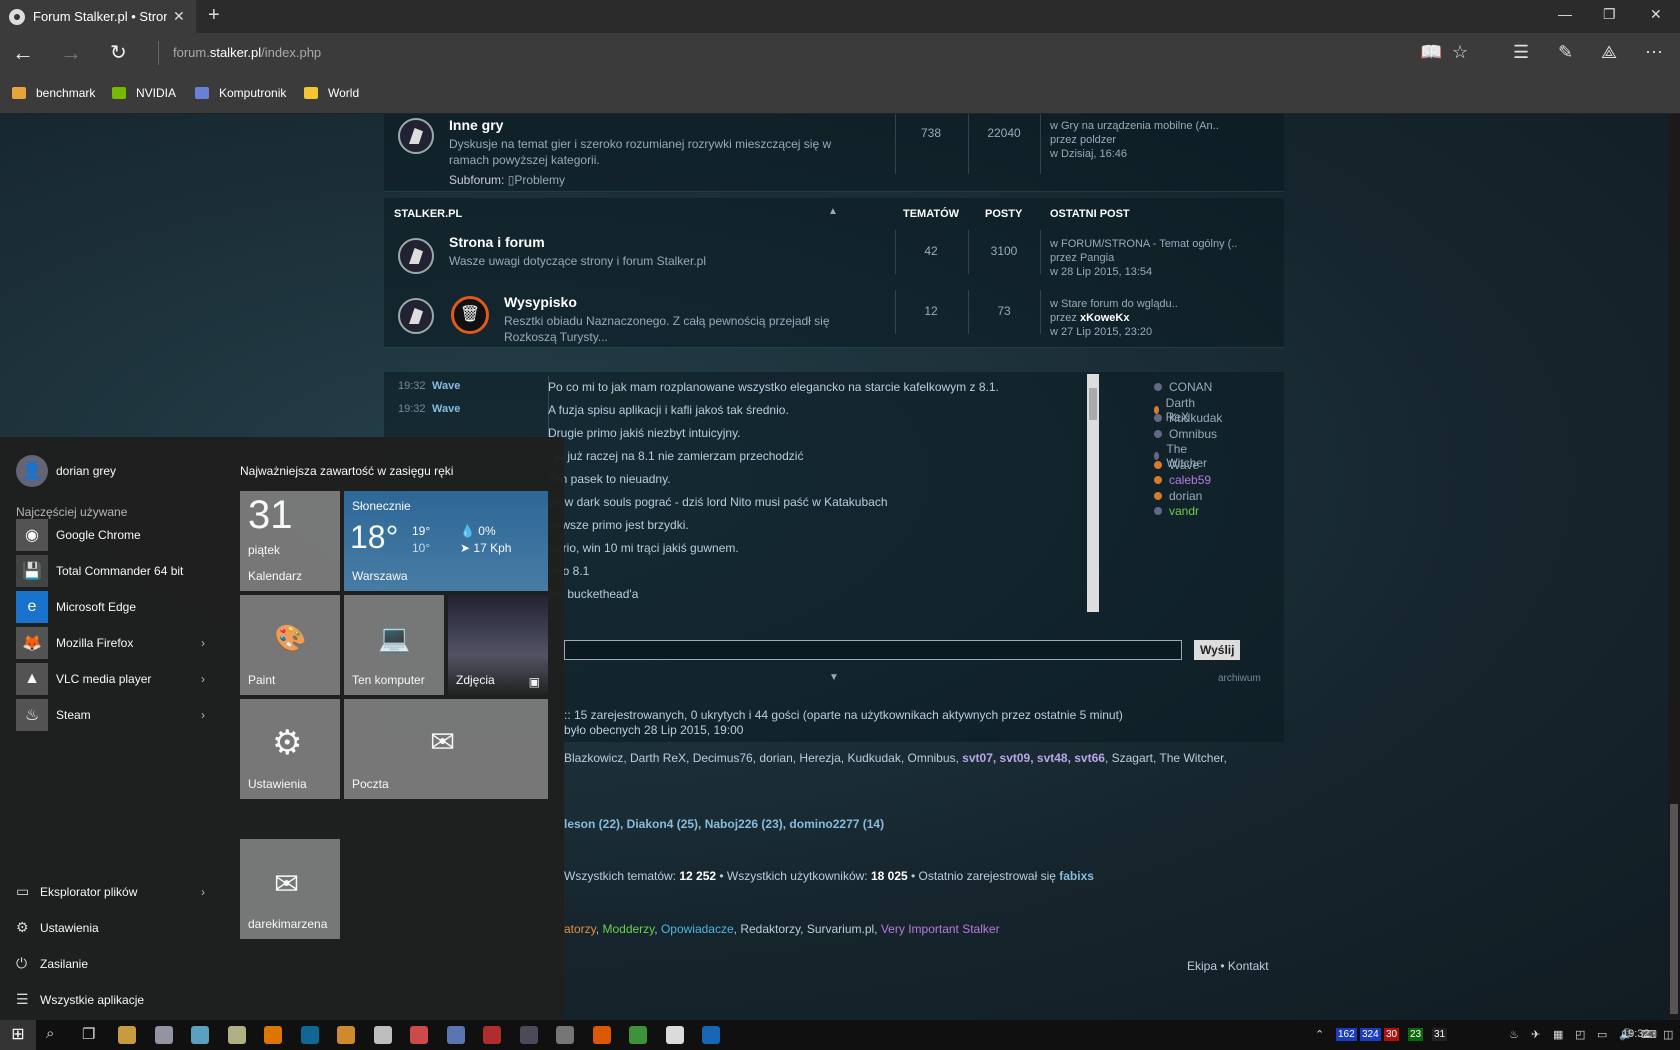 This screenshot has height=1050, width=1680. What do you see at coordinates (88, 1034) in the screenshot?
I see `task-view-icon: ❐` at bounding box center [88, 1034].